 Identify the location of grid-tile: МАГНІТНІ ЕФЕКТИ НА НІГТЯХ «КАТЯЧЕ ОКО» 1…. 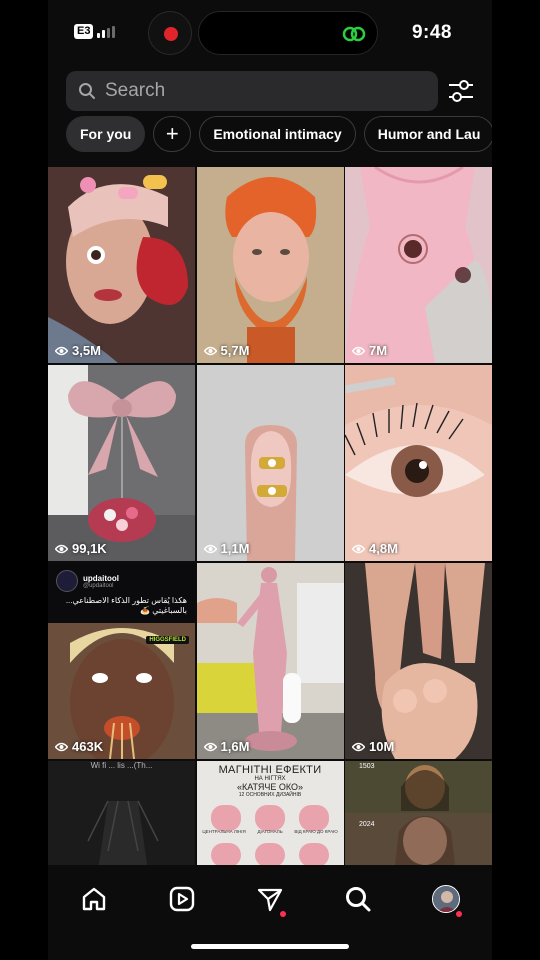
(270, 813).